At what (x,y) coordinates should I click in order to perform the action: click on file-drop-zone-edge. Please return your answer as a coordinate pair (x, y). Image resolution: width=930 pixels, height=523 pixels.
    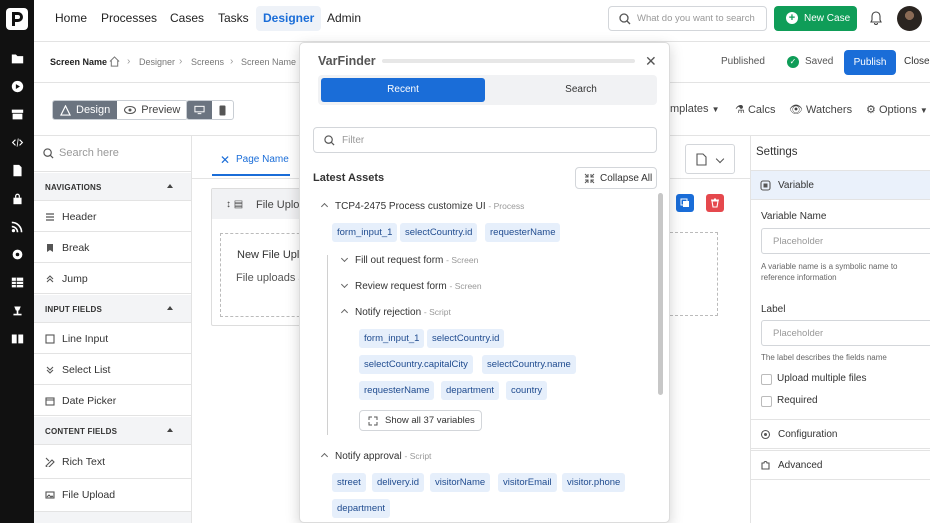
    Looking at the image, I should click on (694, 274).